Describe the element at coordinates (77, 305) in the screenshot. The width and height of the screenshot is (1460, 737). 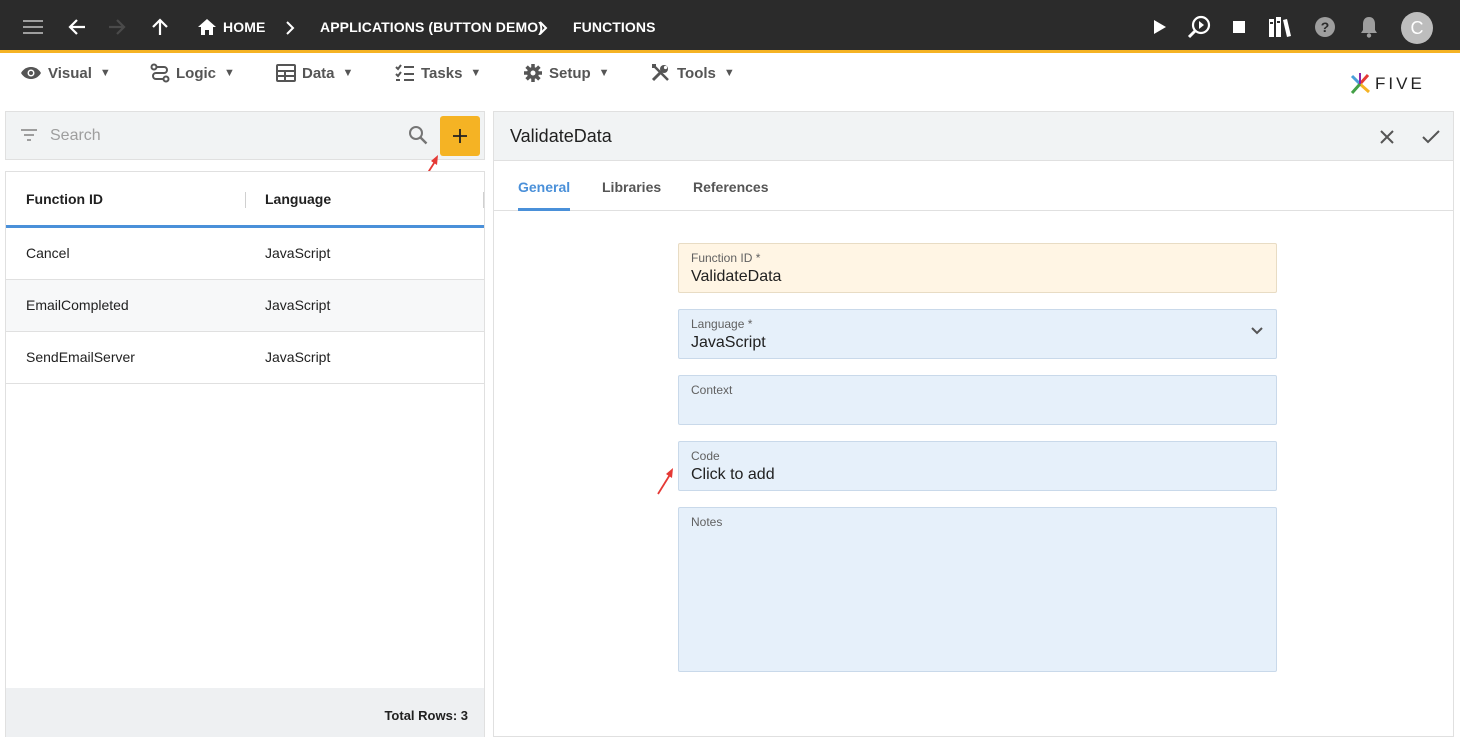
I see `row-function-id: EmailCompleted` at that location.